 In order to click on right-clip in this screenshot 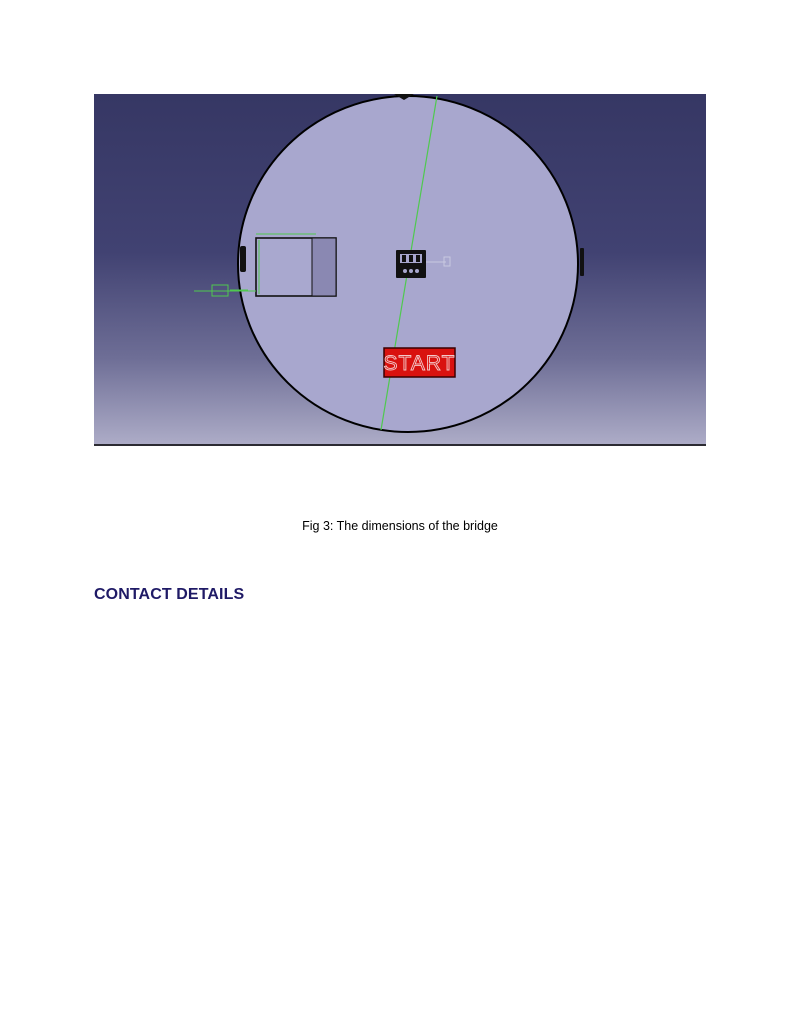, I will do `click(582, 262)`.